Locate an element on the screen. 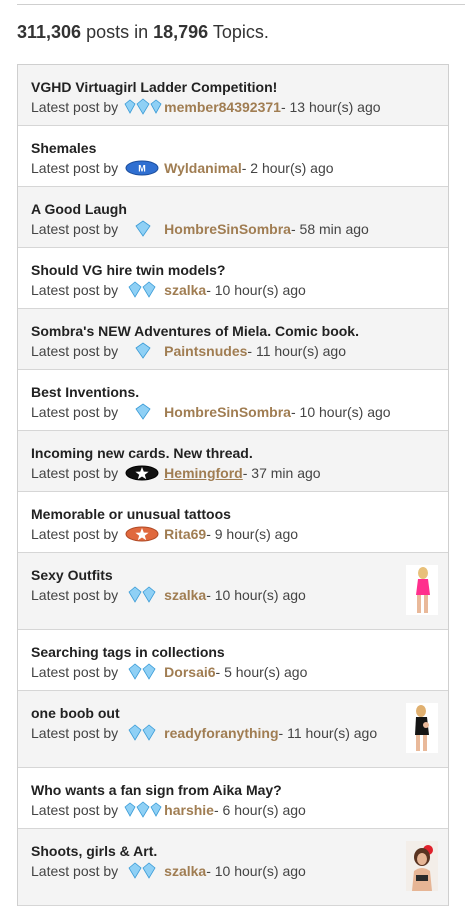  forum-stats: 311,306 posts in 18,796 Topics. is located at coordinates (143, 32).